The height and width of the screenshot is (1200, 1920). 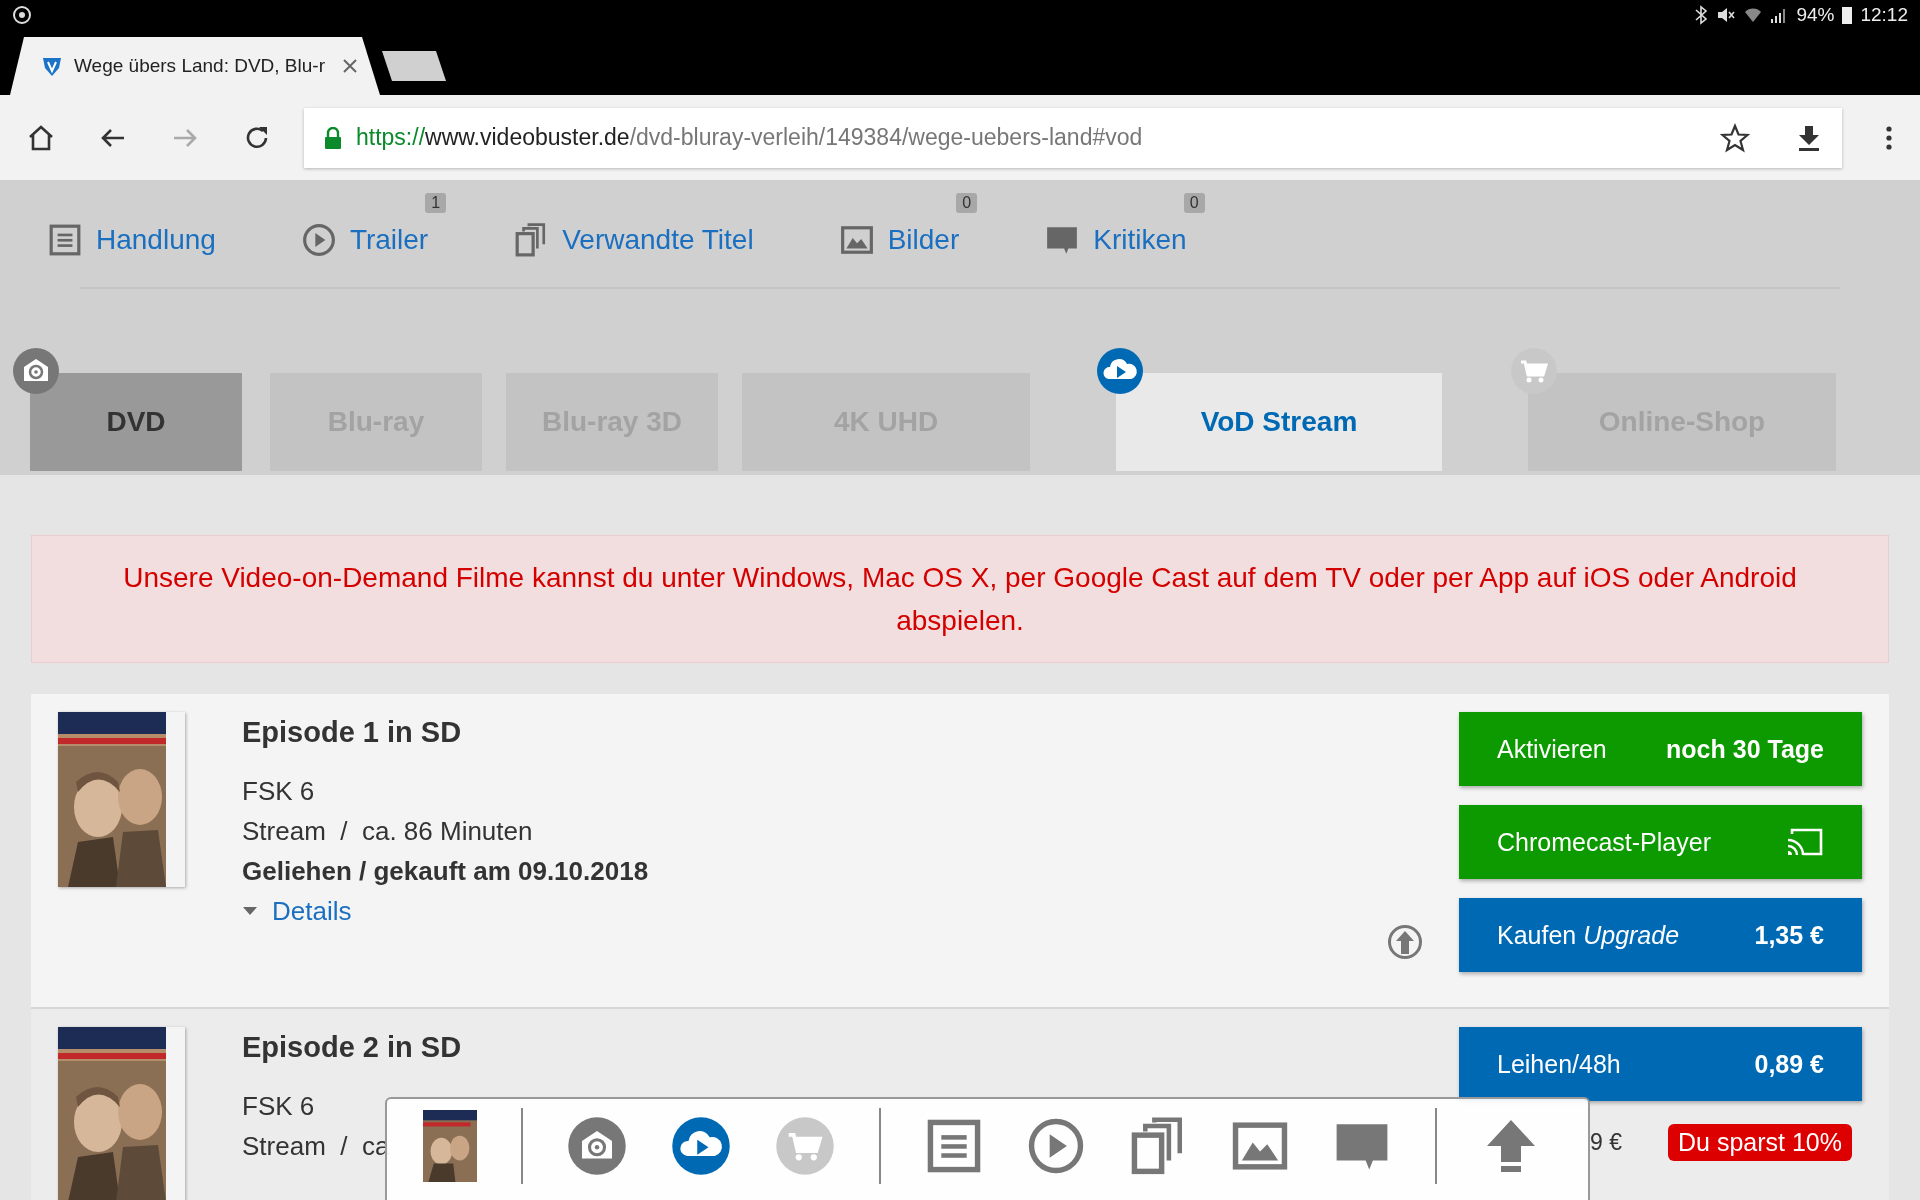 I want to click on chromecast-button: Chromecast-Player, so click(x=1660, y=842).